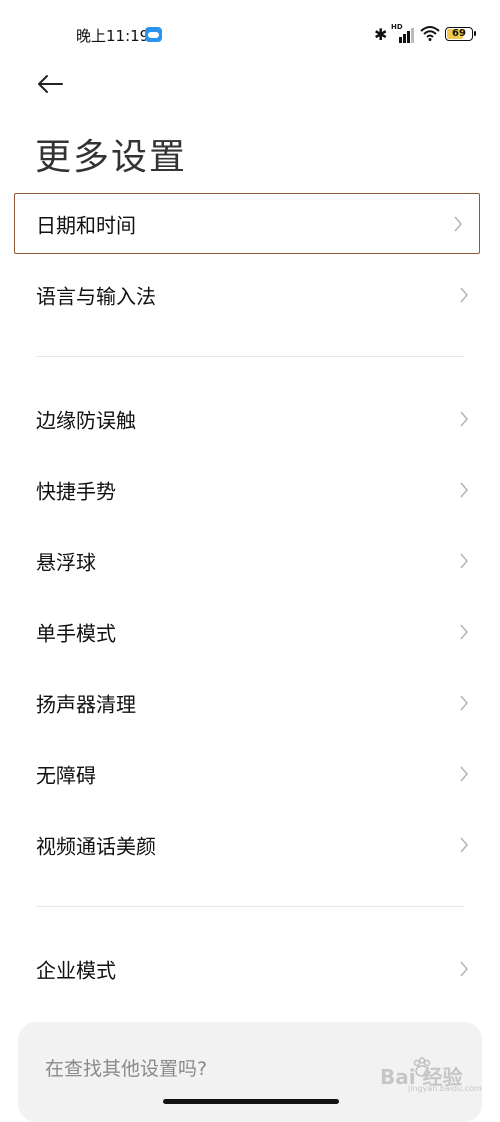 Image resolution: width=500 pixels, height=1122 pixels. Describe the element at coordinates (153, 34) in the screenshot. I see `weather-cloud-icon` at that location.